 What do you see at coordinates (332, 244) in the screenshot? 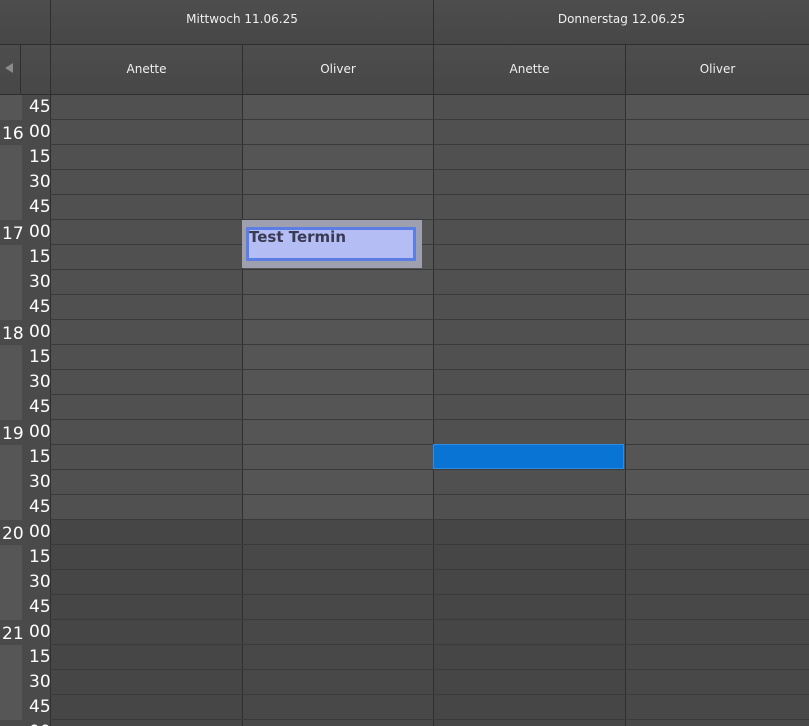
I see `appointment-block: Test Termin` at bounding box center [332, 244].